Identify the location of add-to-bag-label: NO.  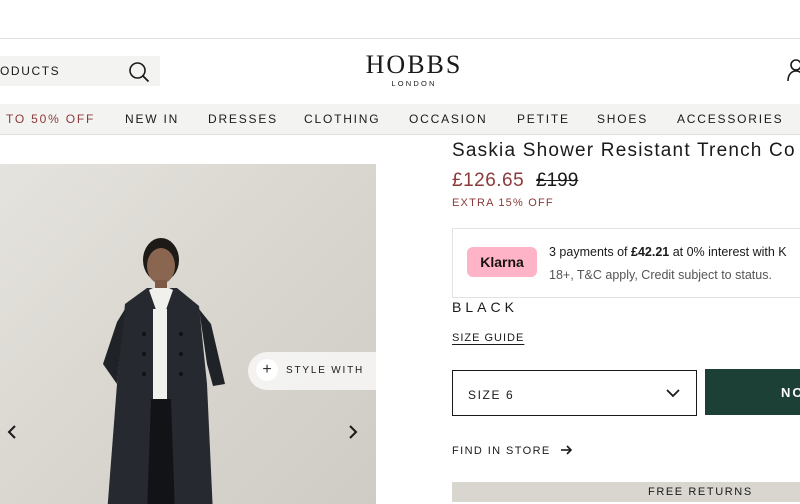
(790, 392).